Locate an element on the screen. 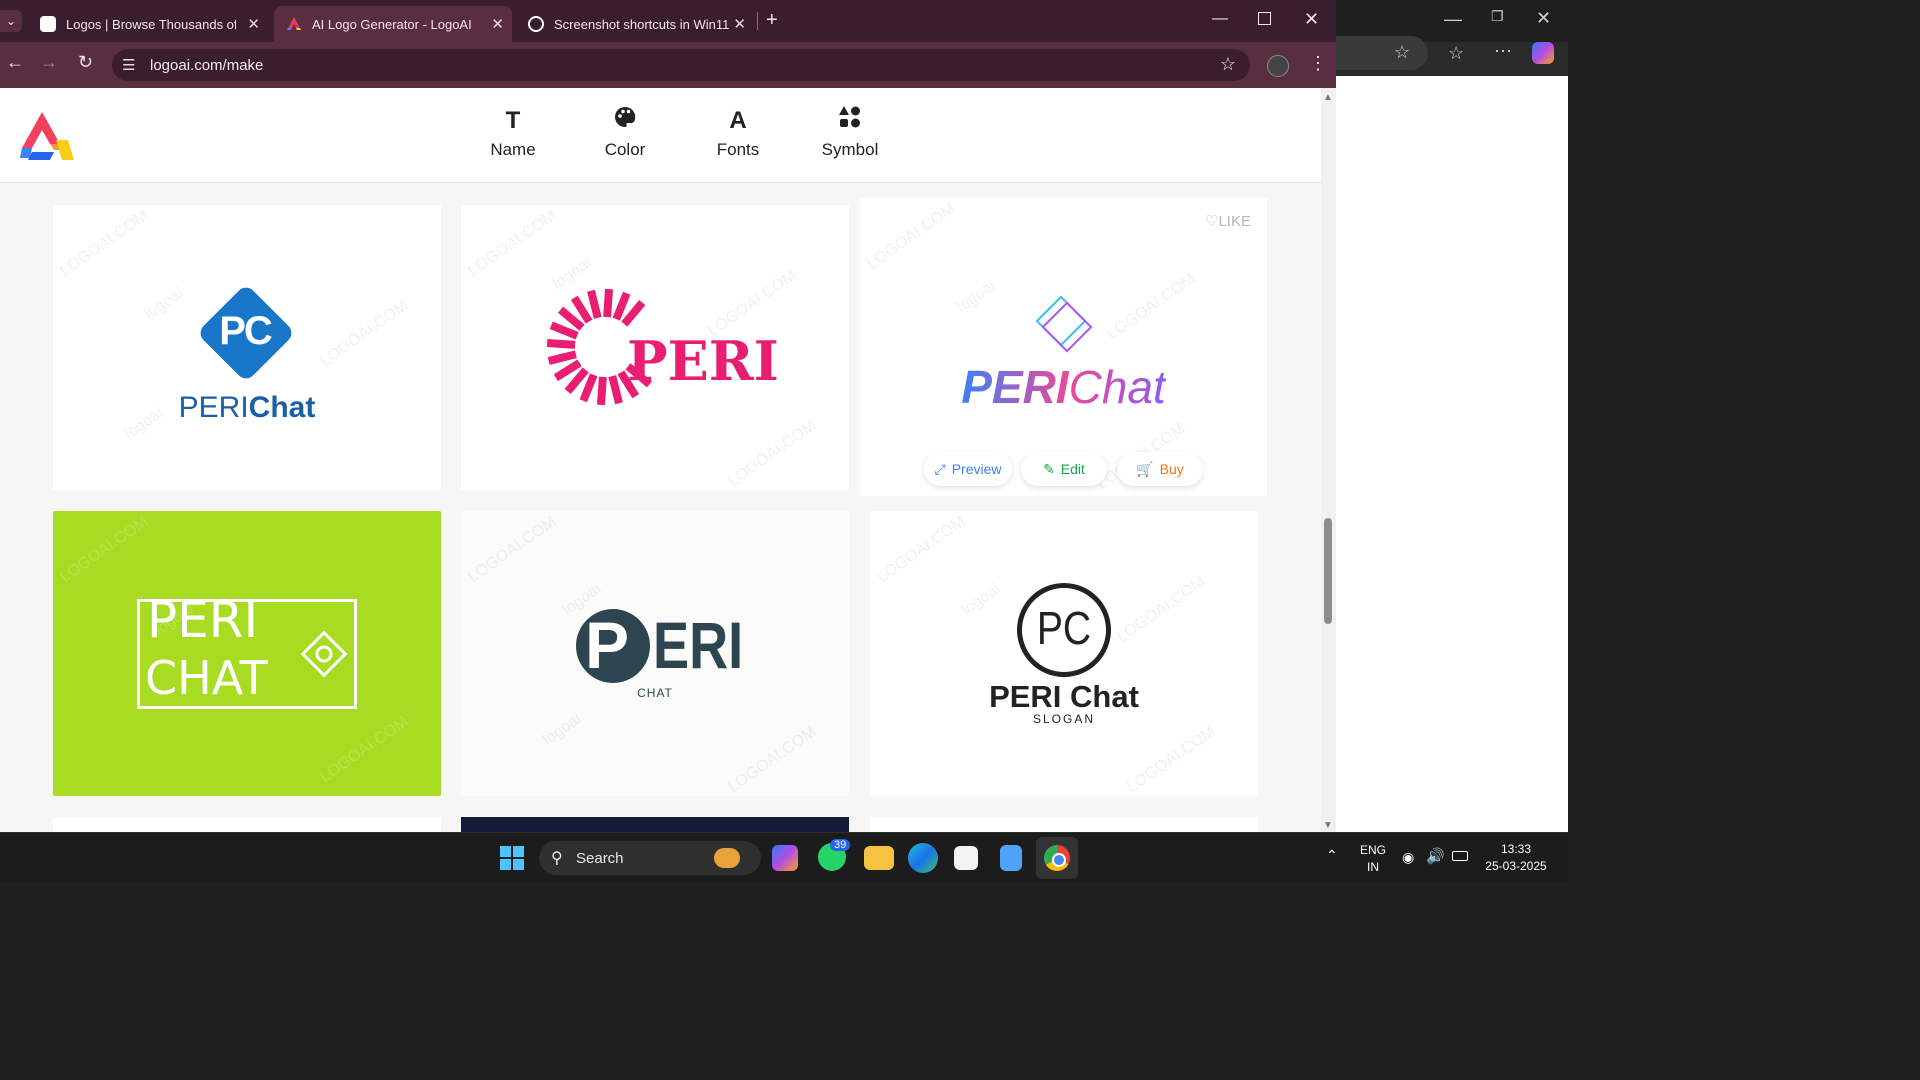  url-text: logoai.com/make is located at coordinates (206, 65).